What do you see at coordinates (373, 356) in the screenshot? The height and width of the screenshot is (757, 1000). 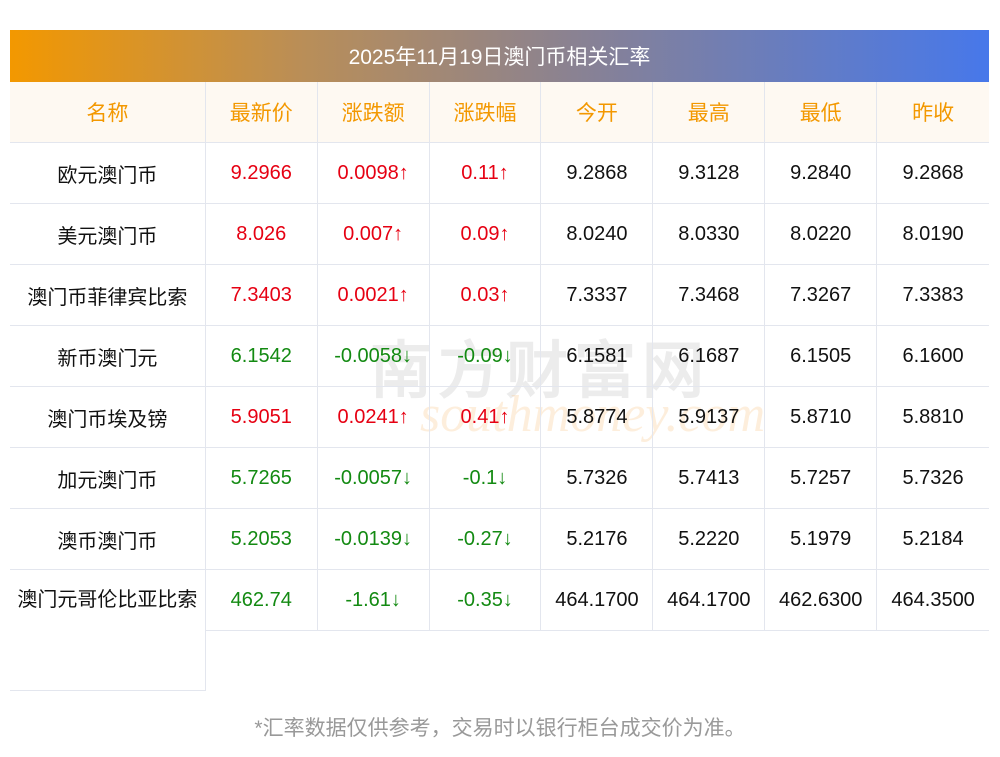 I see `cell-change: -0.0058↓` at bounding box center [373, 356].